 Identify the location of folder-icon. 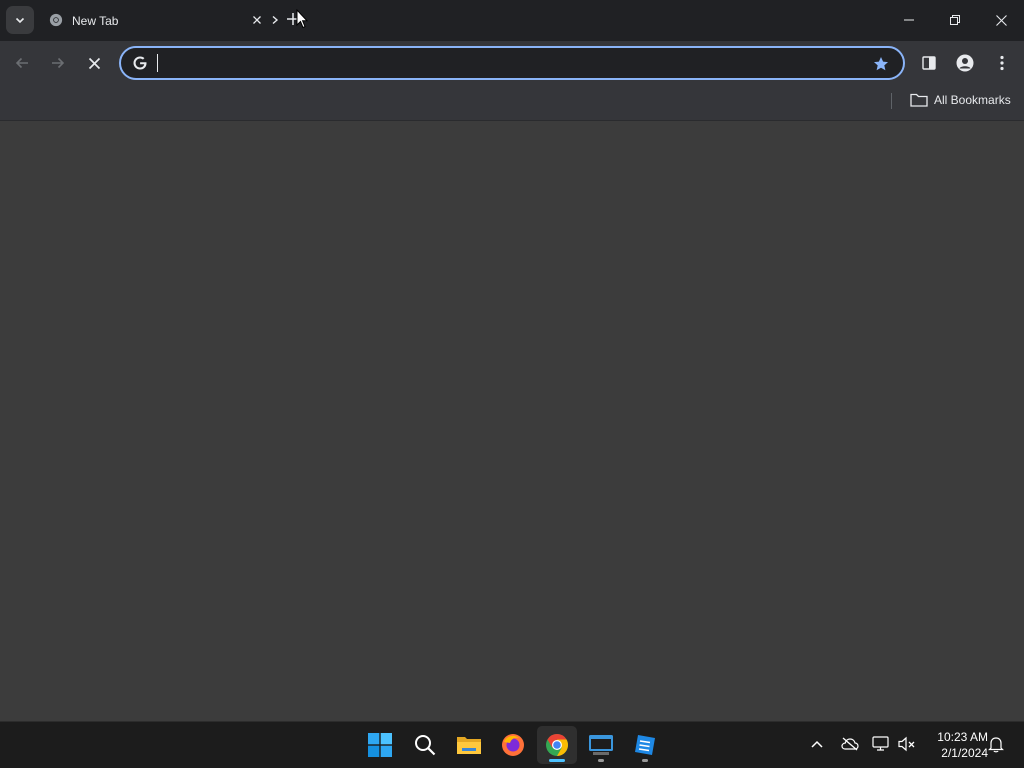
(919, 100).